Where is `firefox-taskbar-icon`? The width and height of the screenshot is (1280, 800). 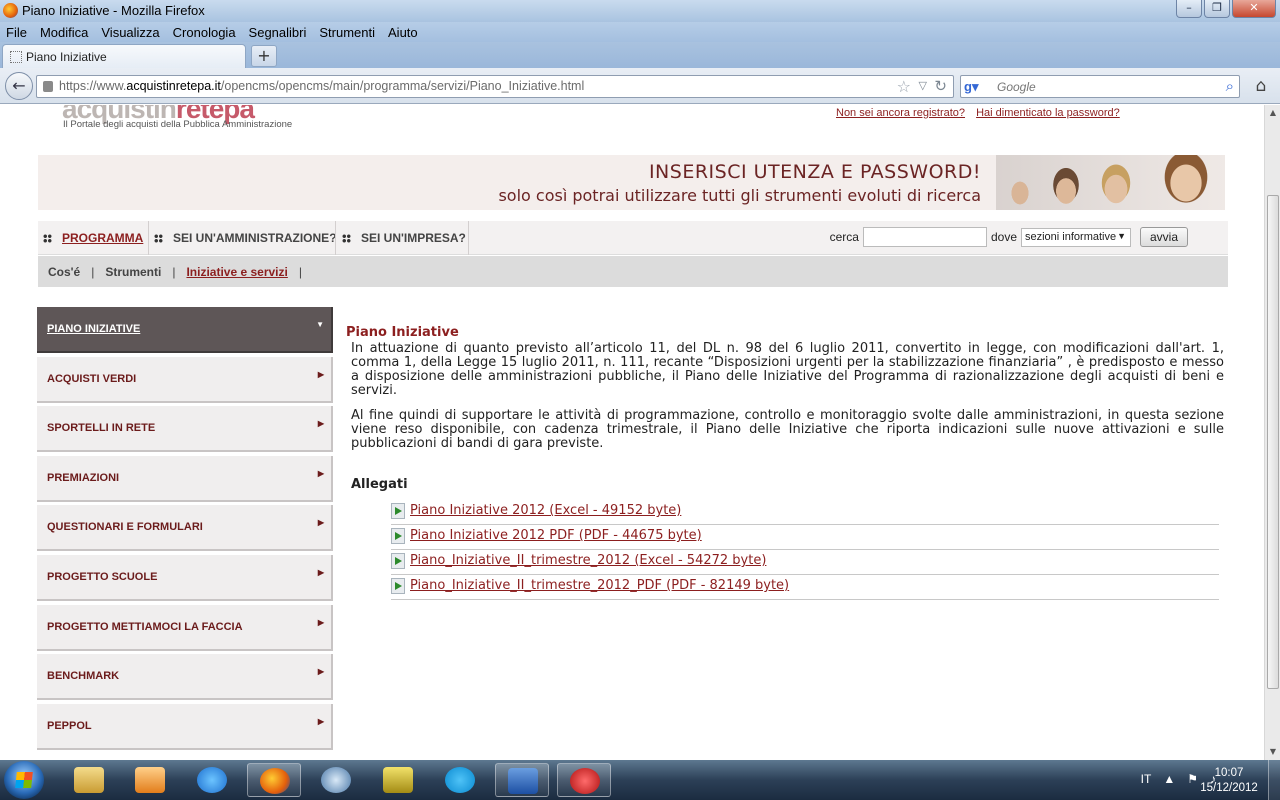
firefox-taskbar-icon is located at coordinates (274, 780).